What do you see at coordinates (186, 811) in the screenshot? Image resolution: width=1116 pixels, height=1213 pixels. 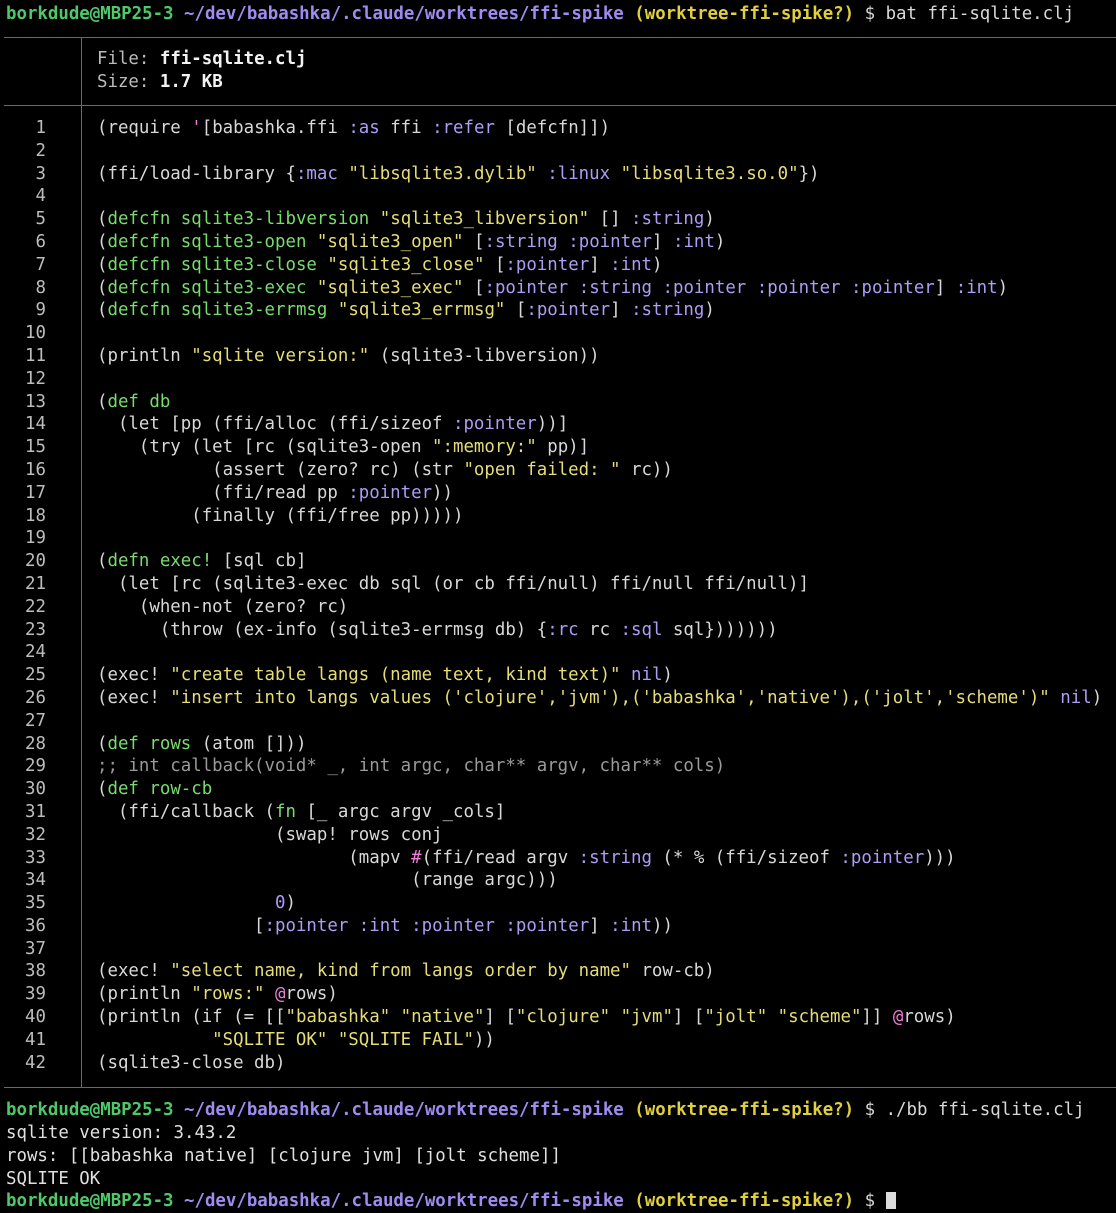 I see `code-text: (ffi/callback (` at bounding box center [186, 811].